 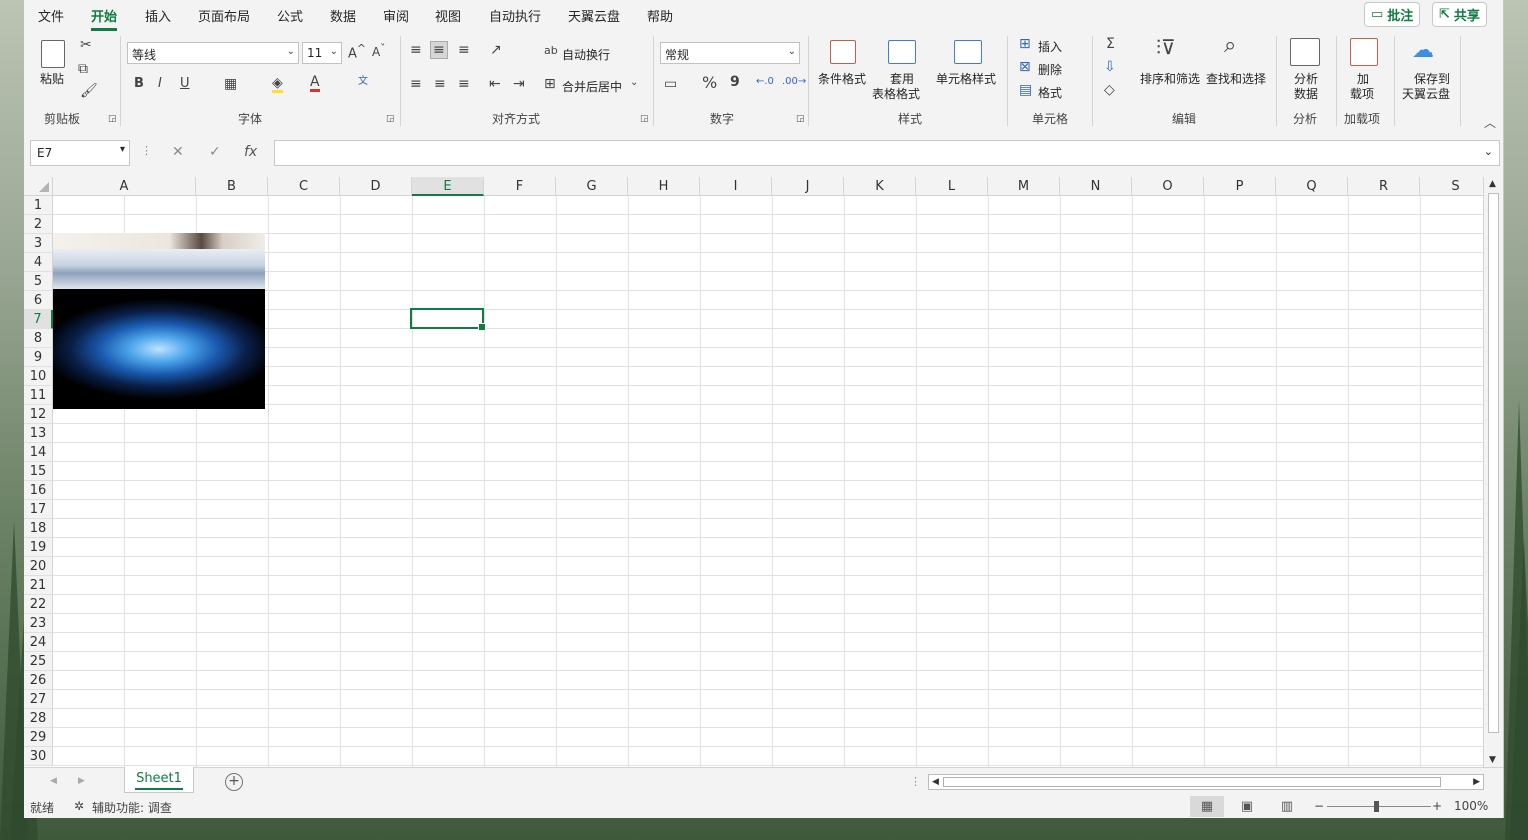 What do you see at coordinates (396, 15) in the screenshot?
I see `tab-review: 审阅` at bounding box center [396, 15].